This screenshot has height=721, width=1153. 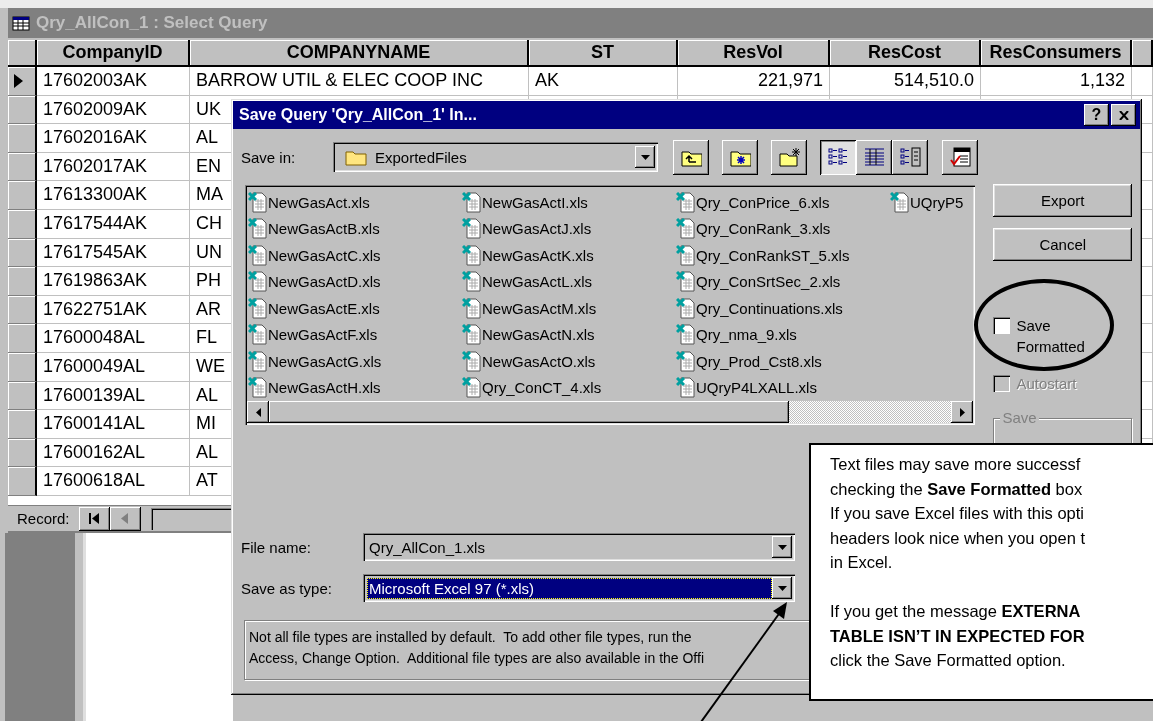 What do you see at coordinates (905, 53) in the screenshot?
I see `column-header: ResCost` at bounding box center [905, 53].